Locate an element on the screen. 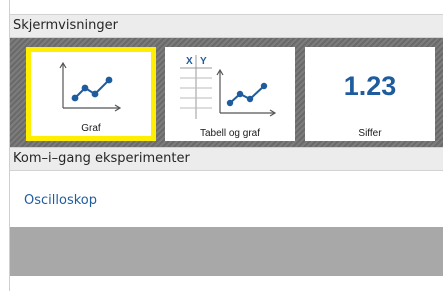  tile-table-graph: X Y Tabell og graf is located at coordinates (230, 94).